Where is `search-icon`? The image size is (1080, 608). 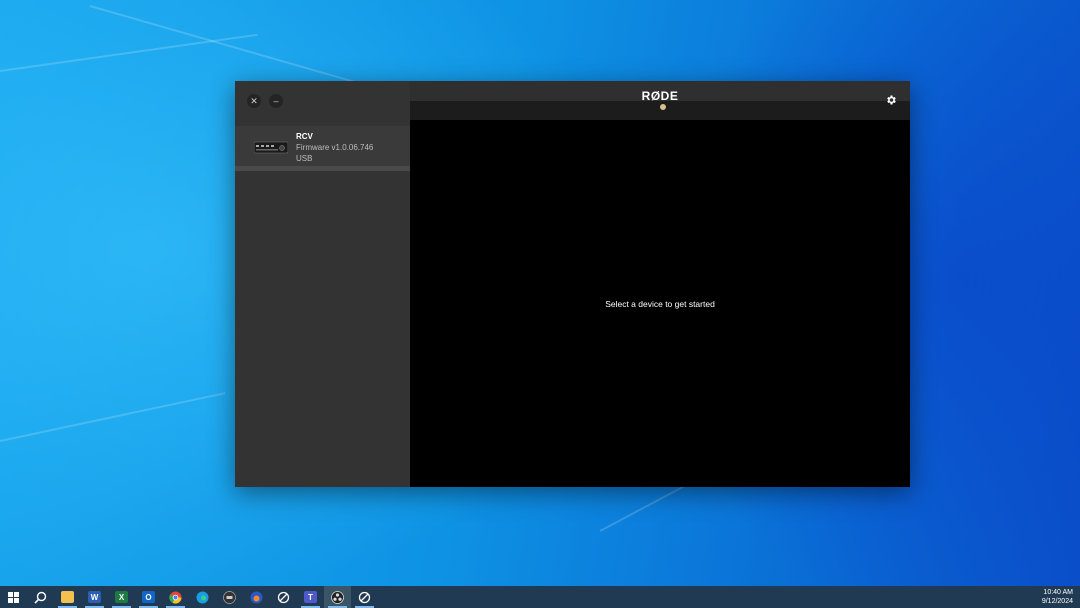
search-icon is located at coordinates (40, 597).